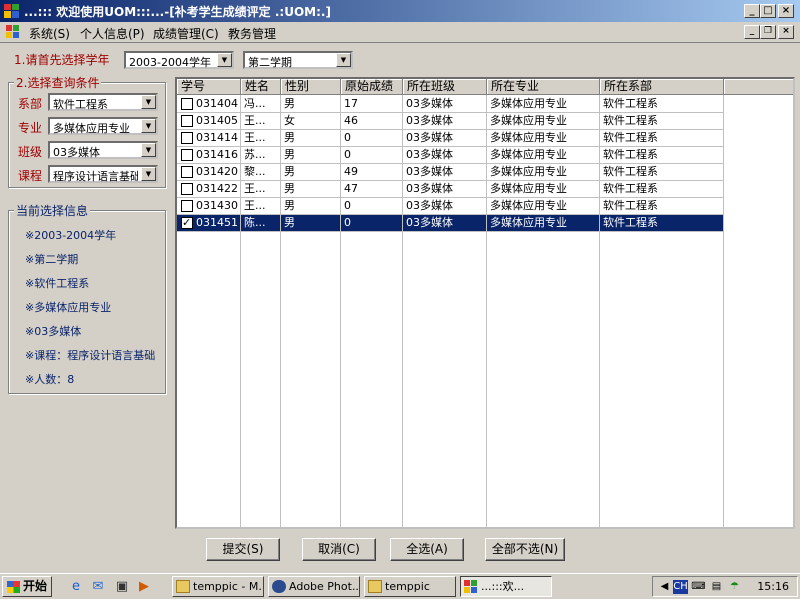 The height and width of the screenshot is (599, 800). What do you see at coordinates (144, 587) in the screenshot?
I see `media-player-icon: ▶` at bounding box center [144, 587].